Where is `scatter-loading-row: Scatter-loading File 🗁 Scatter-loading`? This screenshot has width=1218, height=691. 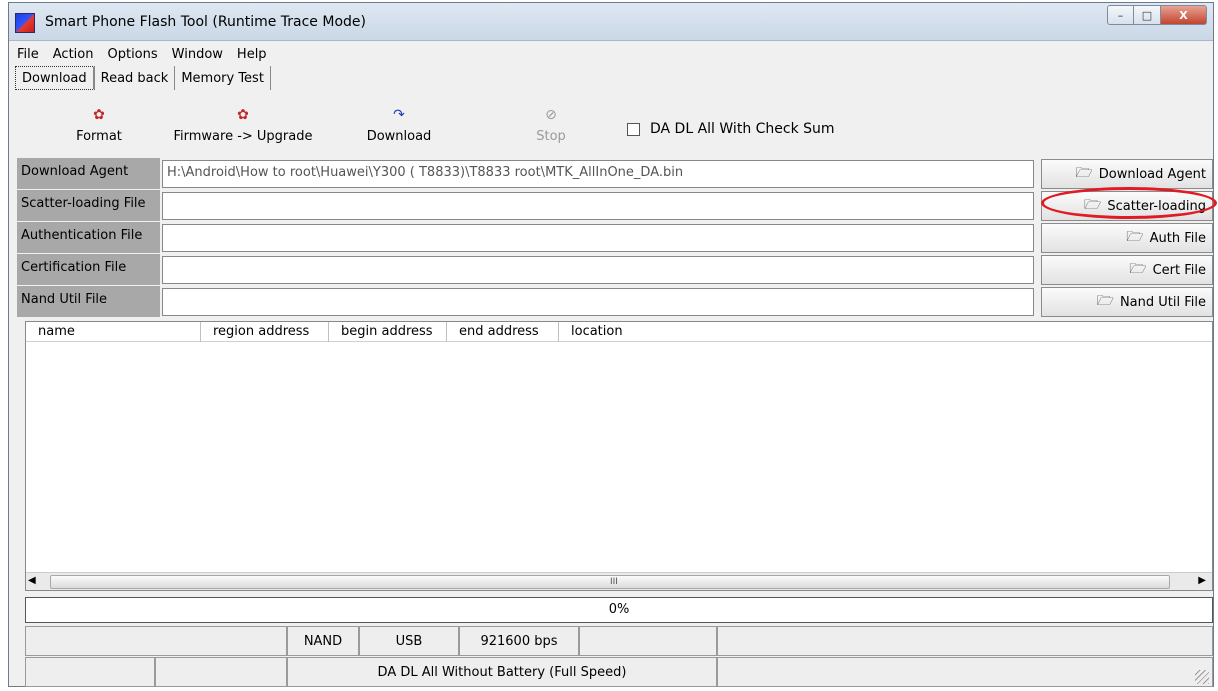 scatter-loading-row: Scatter-loading File 🗁 Scatter-loading is located at coordinates (615, 205).